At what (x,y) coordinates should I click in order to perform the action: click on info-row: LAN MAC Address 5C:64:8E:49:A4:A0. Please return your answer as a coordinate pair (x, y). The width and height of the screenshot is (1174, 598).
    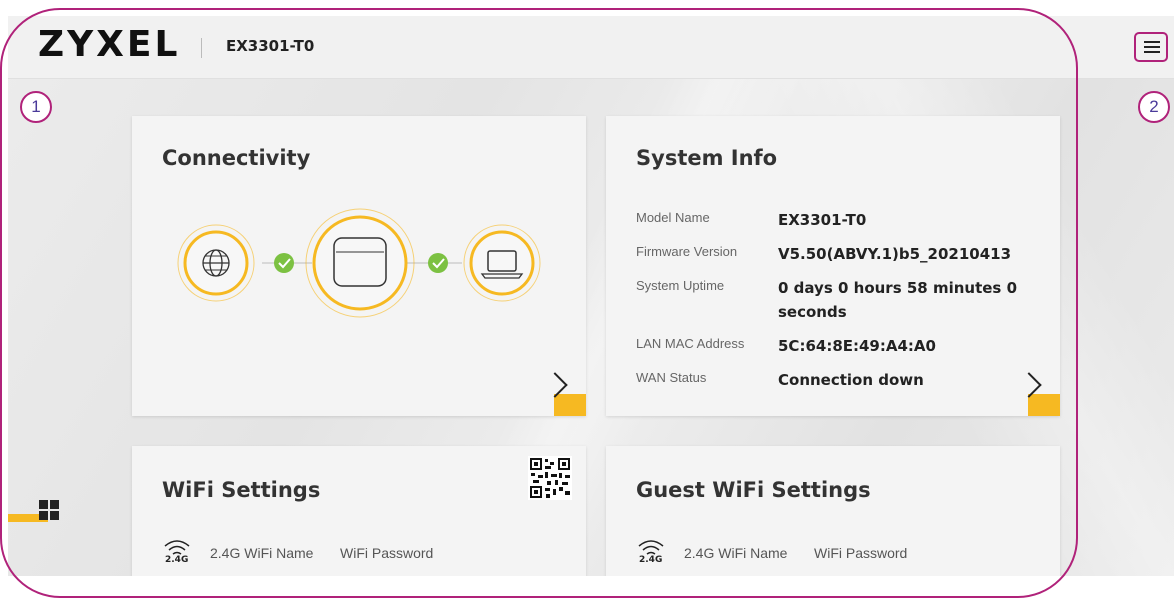
    Looking at the image, I should click on (846, 346).